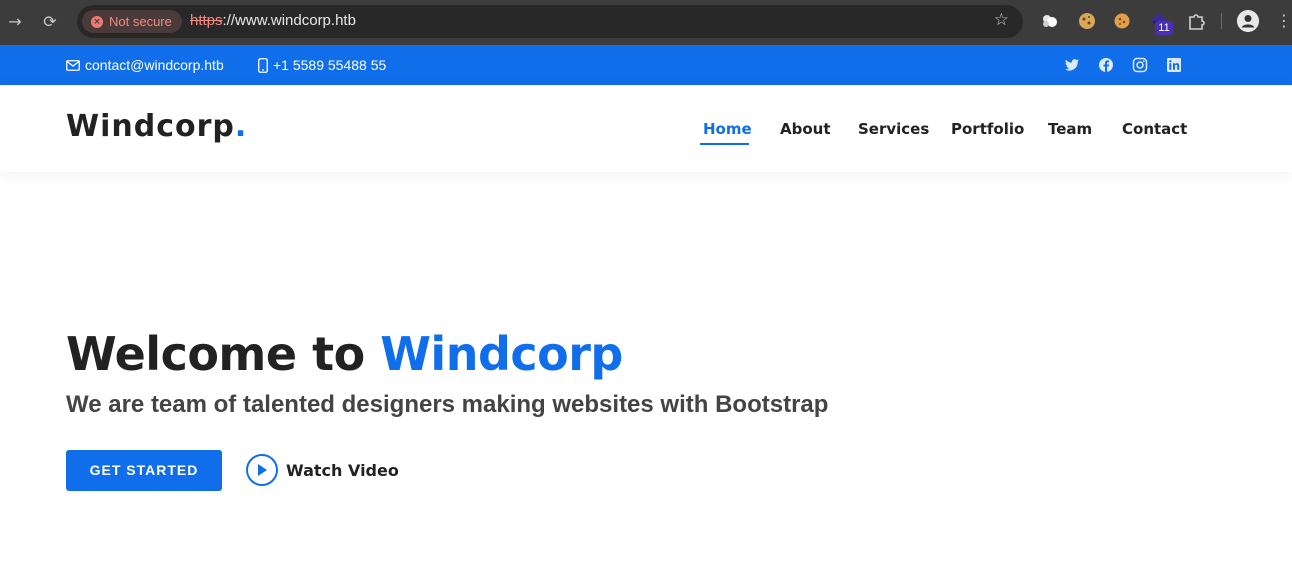 The width and height of the screenshot is (1292, 587). What do you see at coordinates (1248, 21) in the screenshot?
I see `profile-icon` at bounding box center [1248, 21].